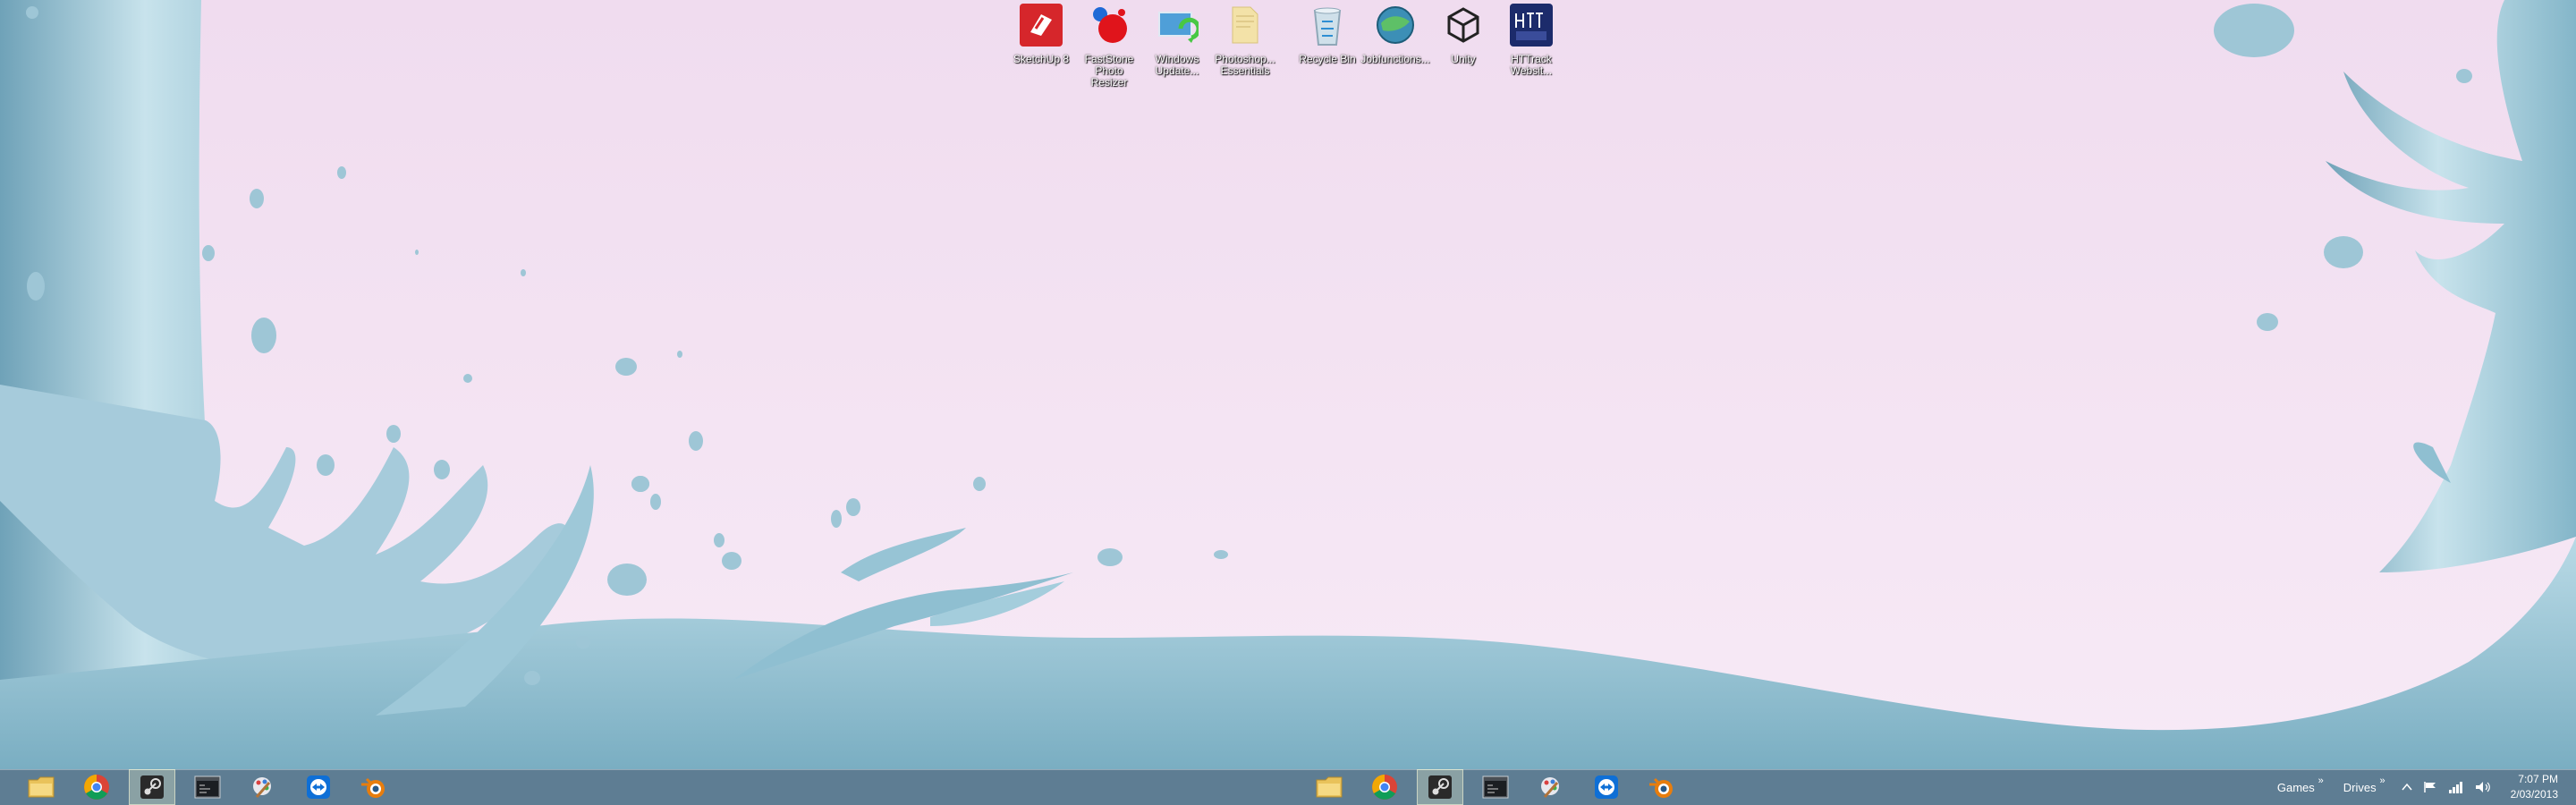 Image resolution: width=2576 pixels, height=805 pixels. I want to click on windows-update-icon, so click(1177, 25).